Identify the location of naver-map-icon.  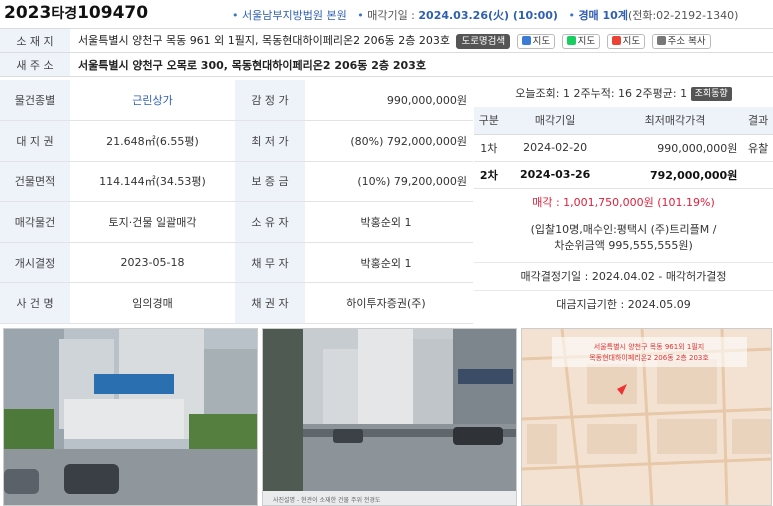
(571, 40).